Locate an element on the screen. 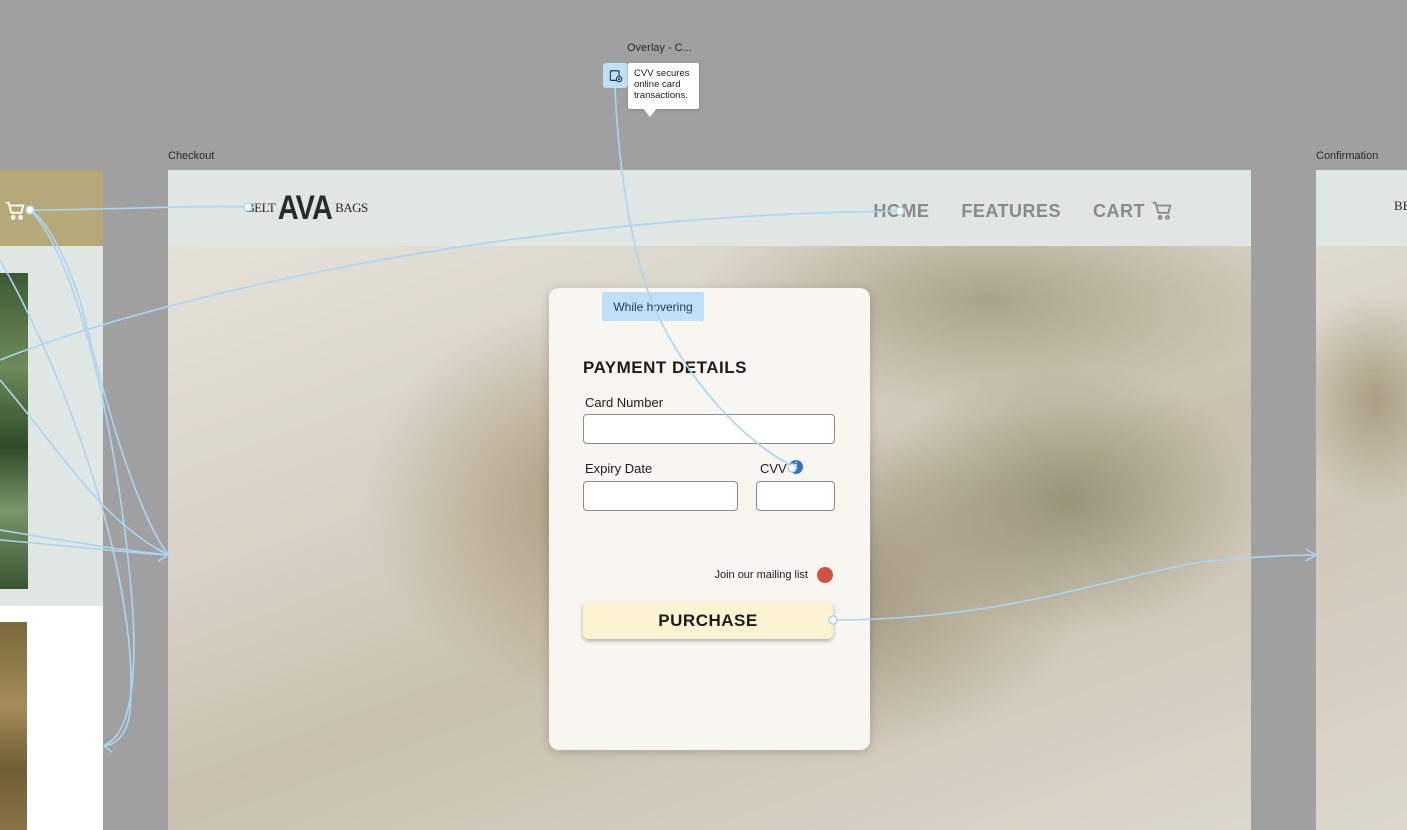  arrowhead-checkout is located at coordinates (163, 555).